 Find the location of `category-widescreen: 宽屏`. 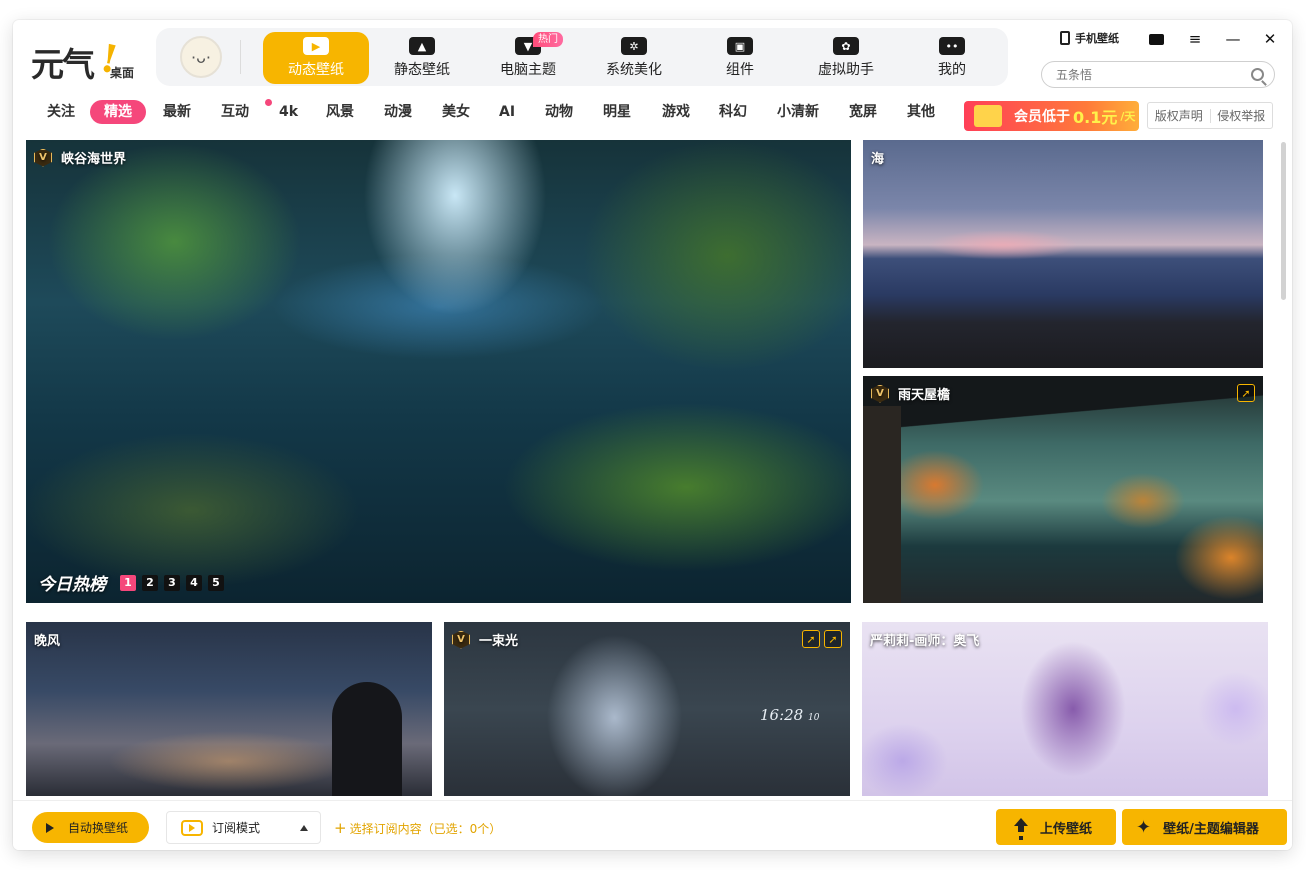

category-widescreen: 宽屏 is located at coordinates (863, 112).